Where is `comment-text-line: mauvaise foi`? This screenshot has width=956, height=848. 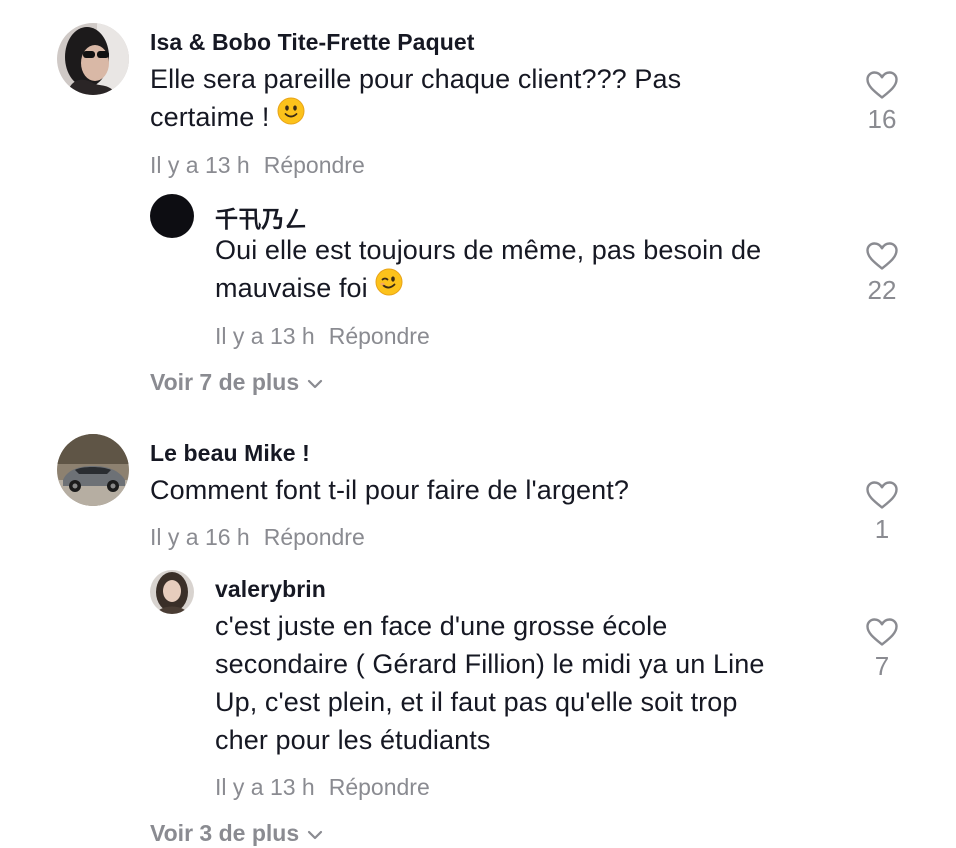 comment-text-line: mauvaise foi is located at coordinates (535, 287).